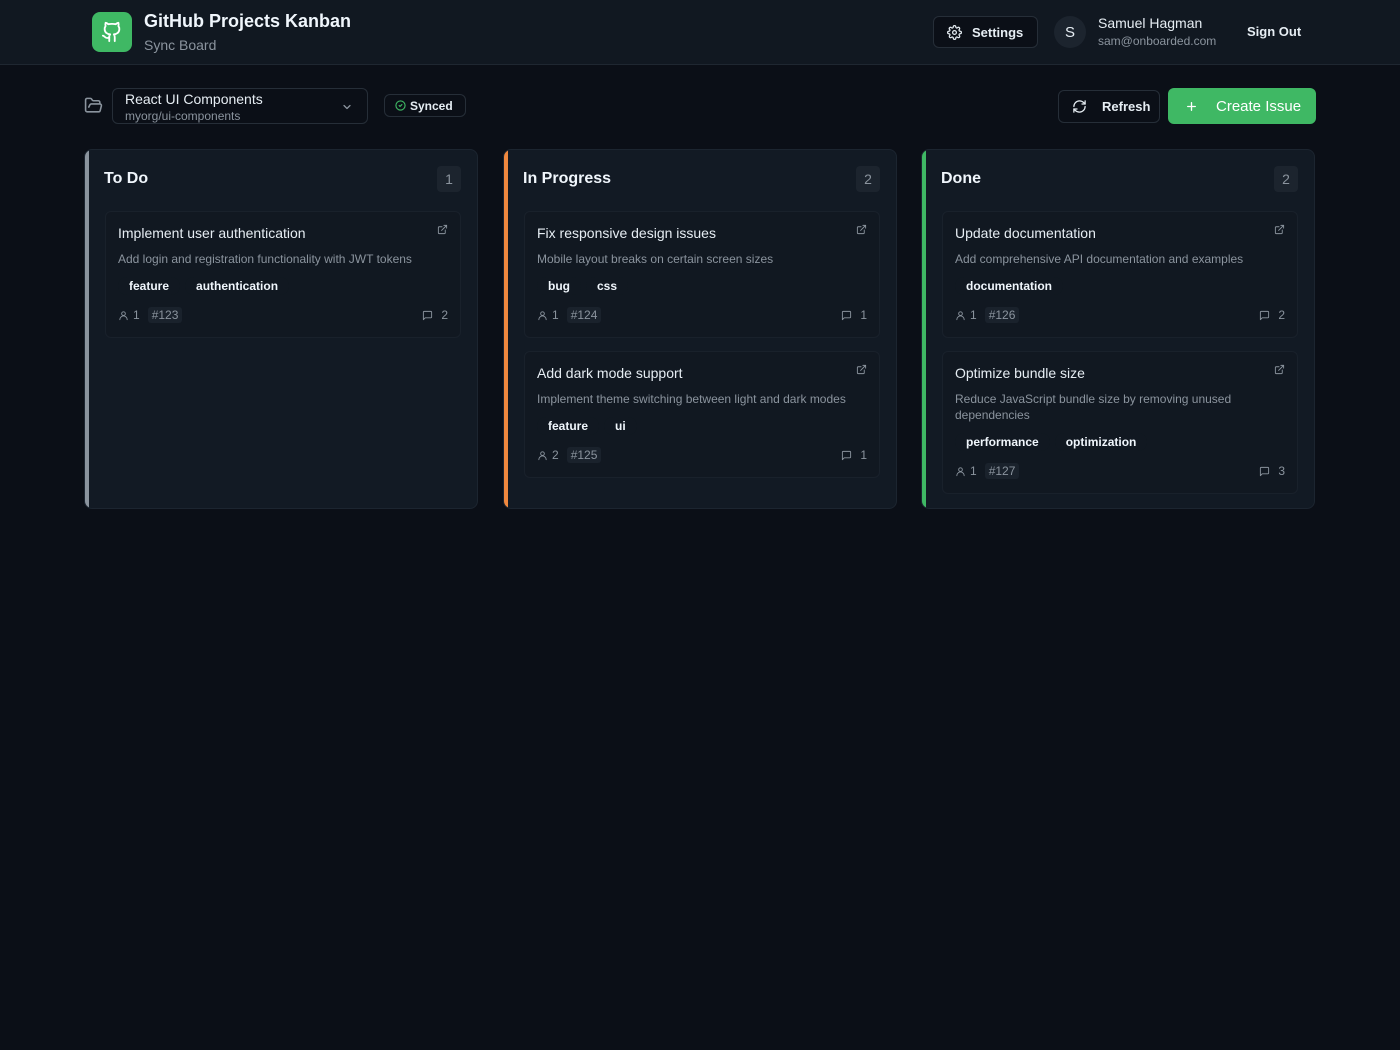  What do you see at coordinates (954, 32) in the screenshot?
I see `gear-icon` at bounding box center [954, 32].